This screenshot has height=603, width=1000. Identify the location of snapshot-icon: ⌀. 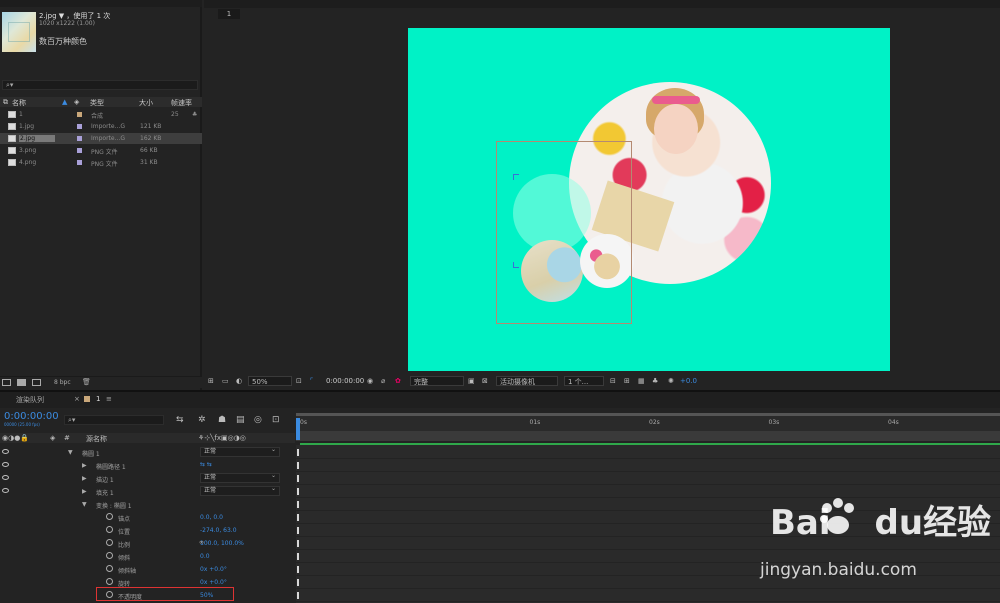
(383, 381).